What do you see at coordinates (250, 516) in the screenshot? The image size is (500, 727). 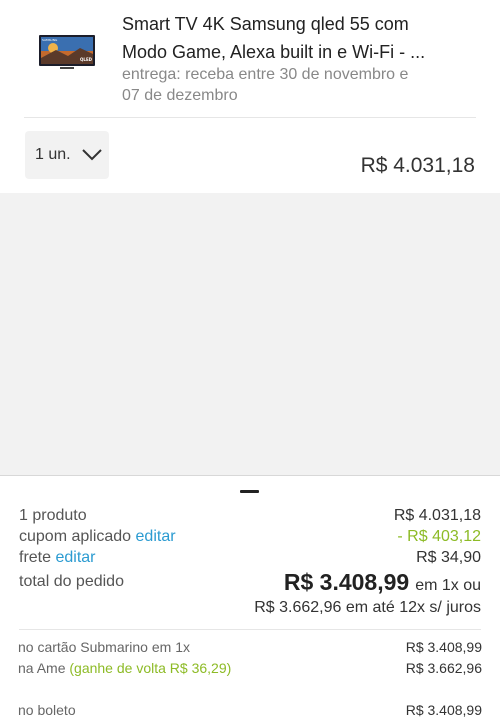 I see `summary-row-items: 1 produto R$ 4.031,18` at bounding box center [250, 516].